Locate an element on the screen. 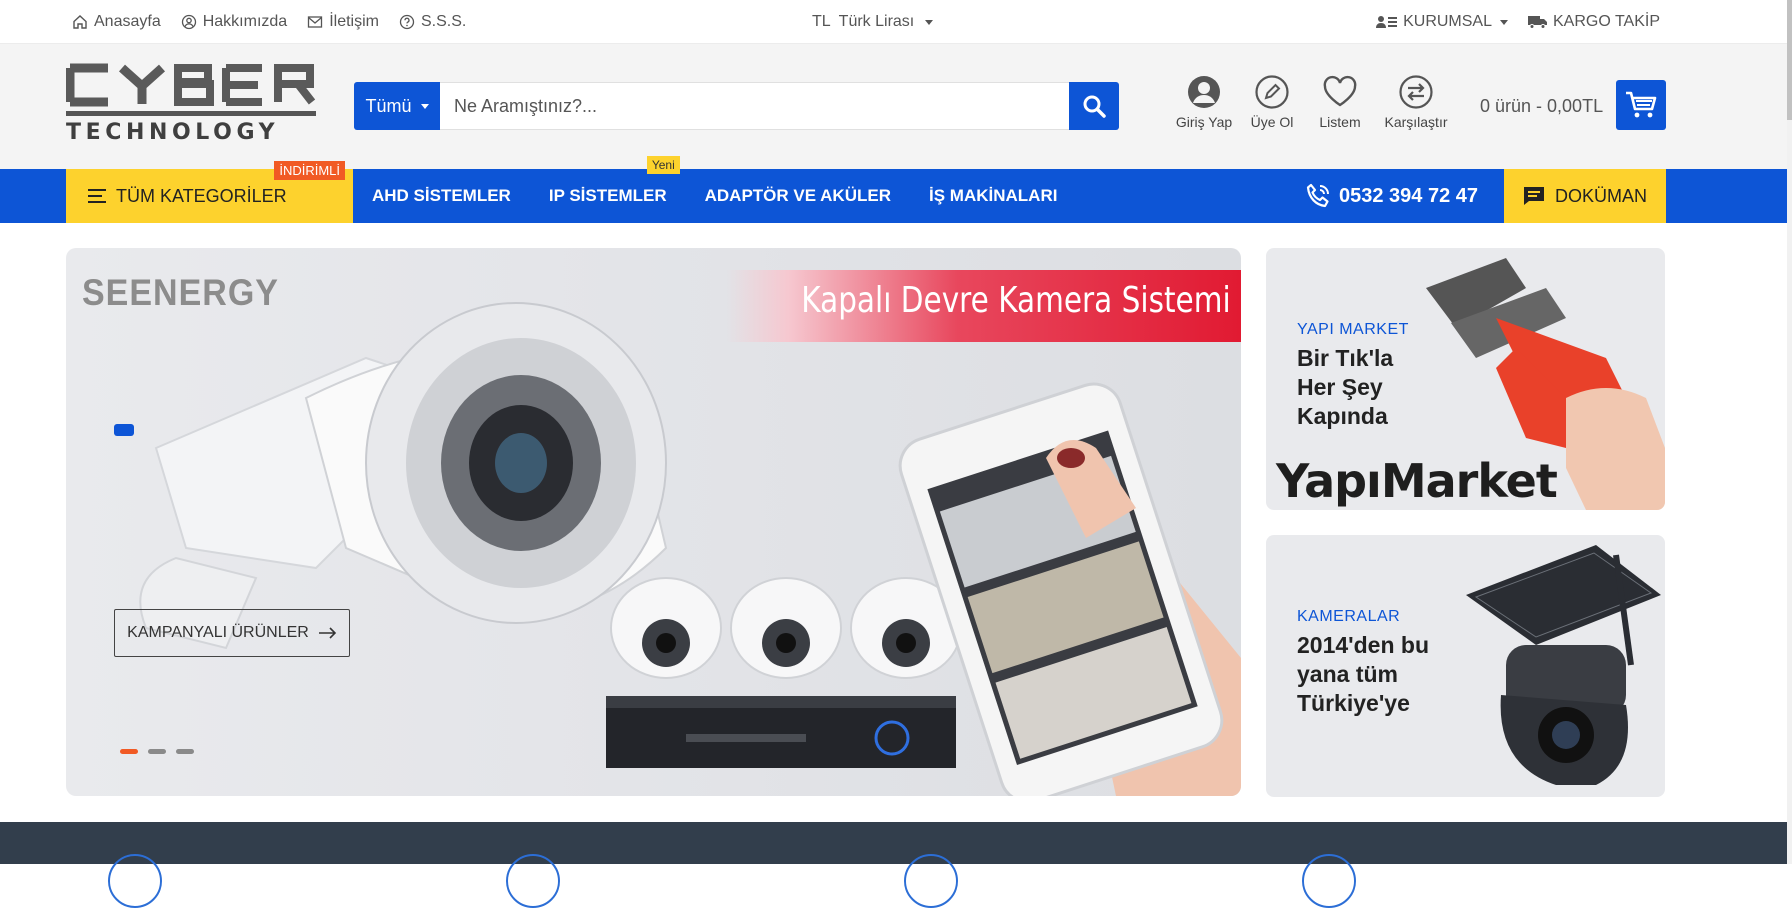 Image resolution: width=1792 pixels, height=908 pixels. logo-subtitle: TECHNOLOGY is located at coordinates (173, 132).